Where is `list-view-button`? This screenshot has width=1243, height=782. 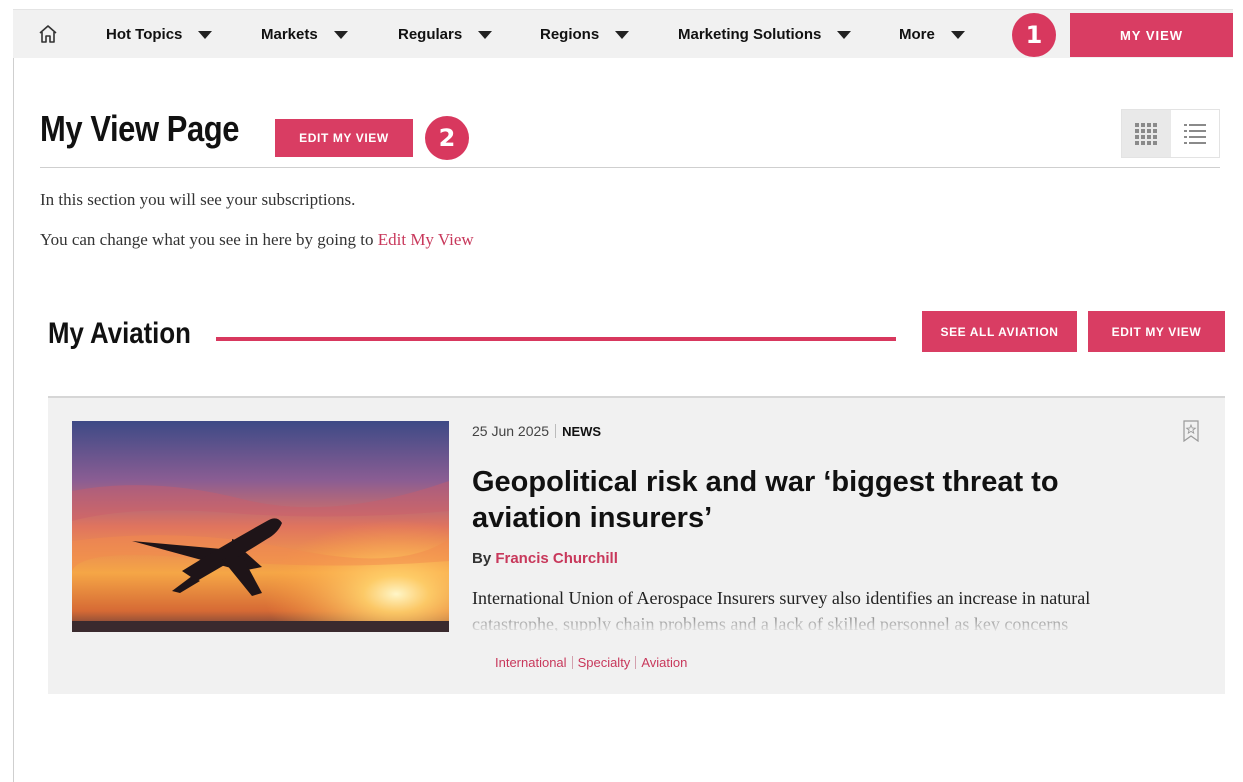
list-view-button is located at coordinates (1195, 133).